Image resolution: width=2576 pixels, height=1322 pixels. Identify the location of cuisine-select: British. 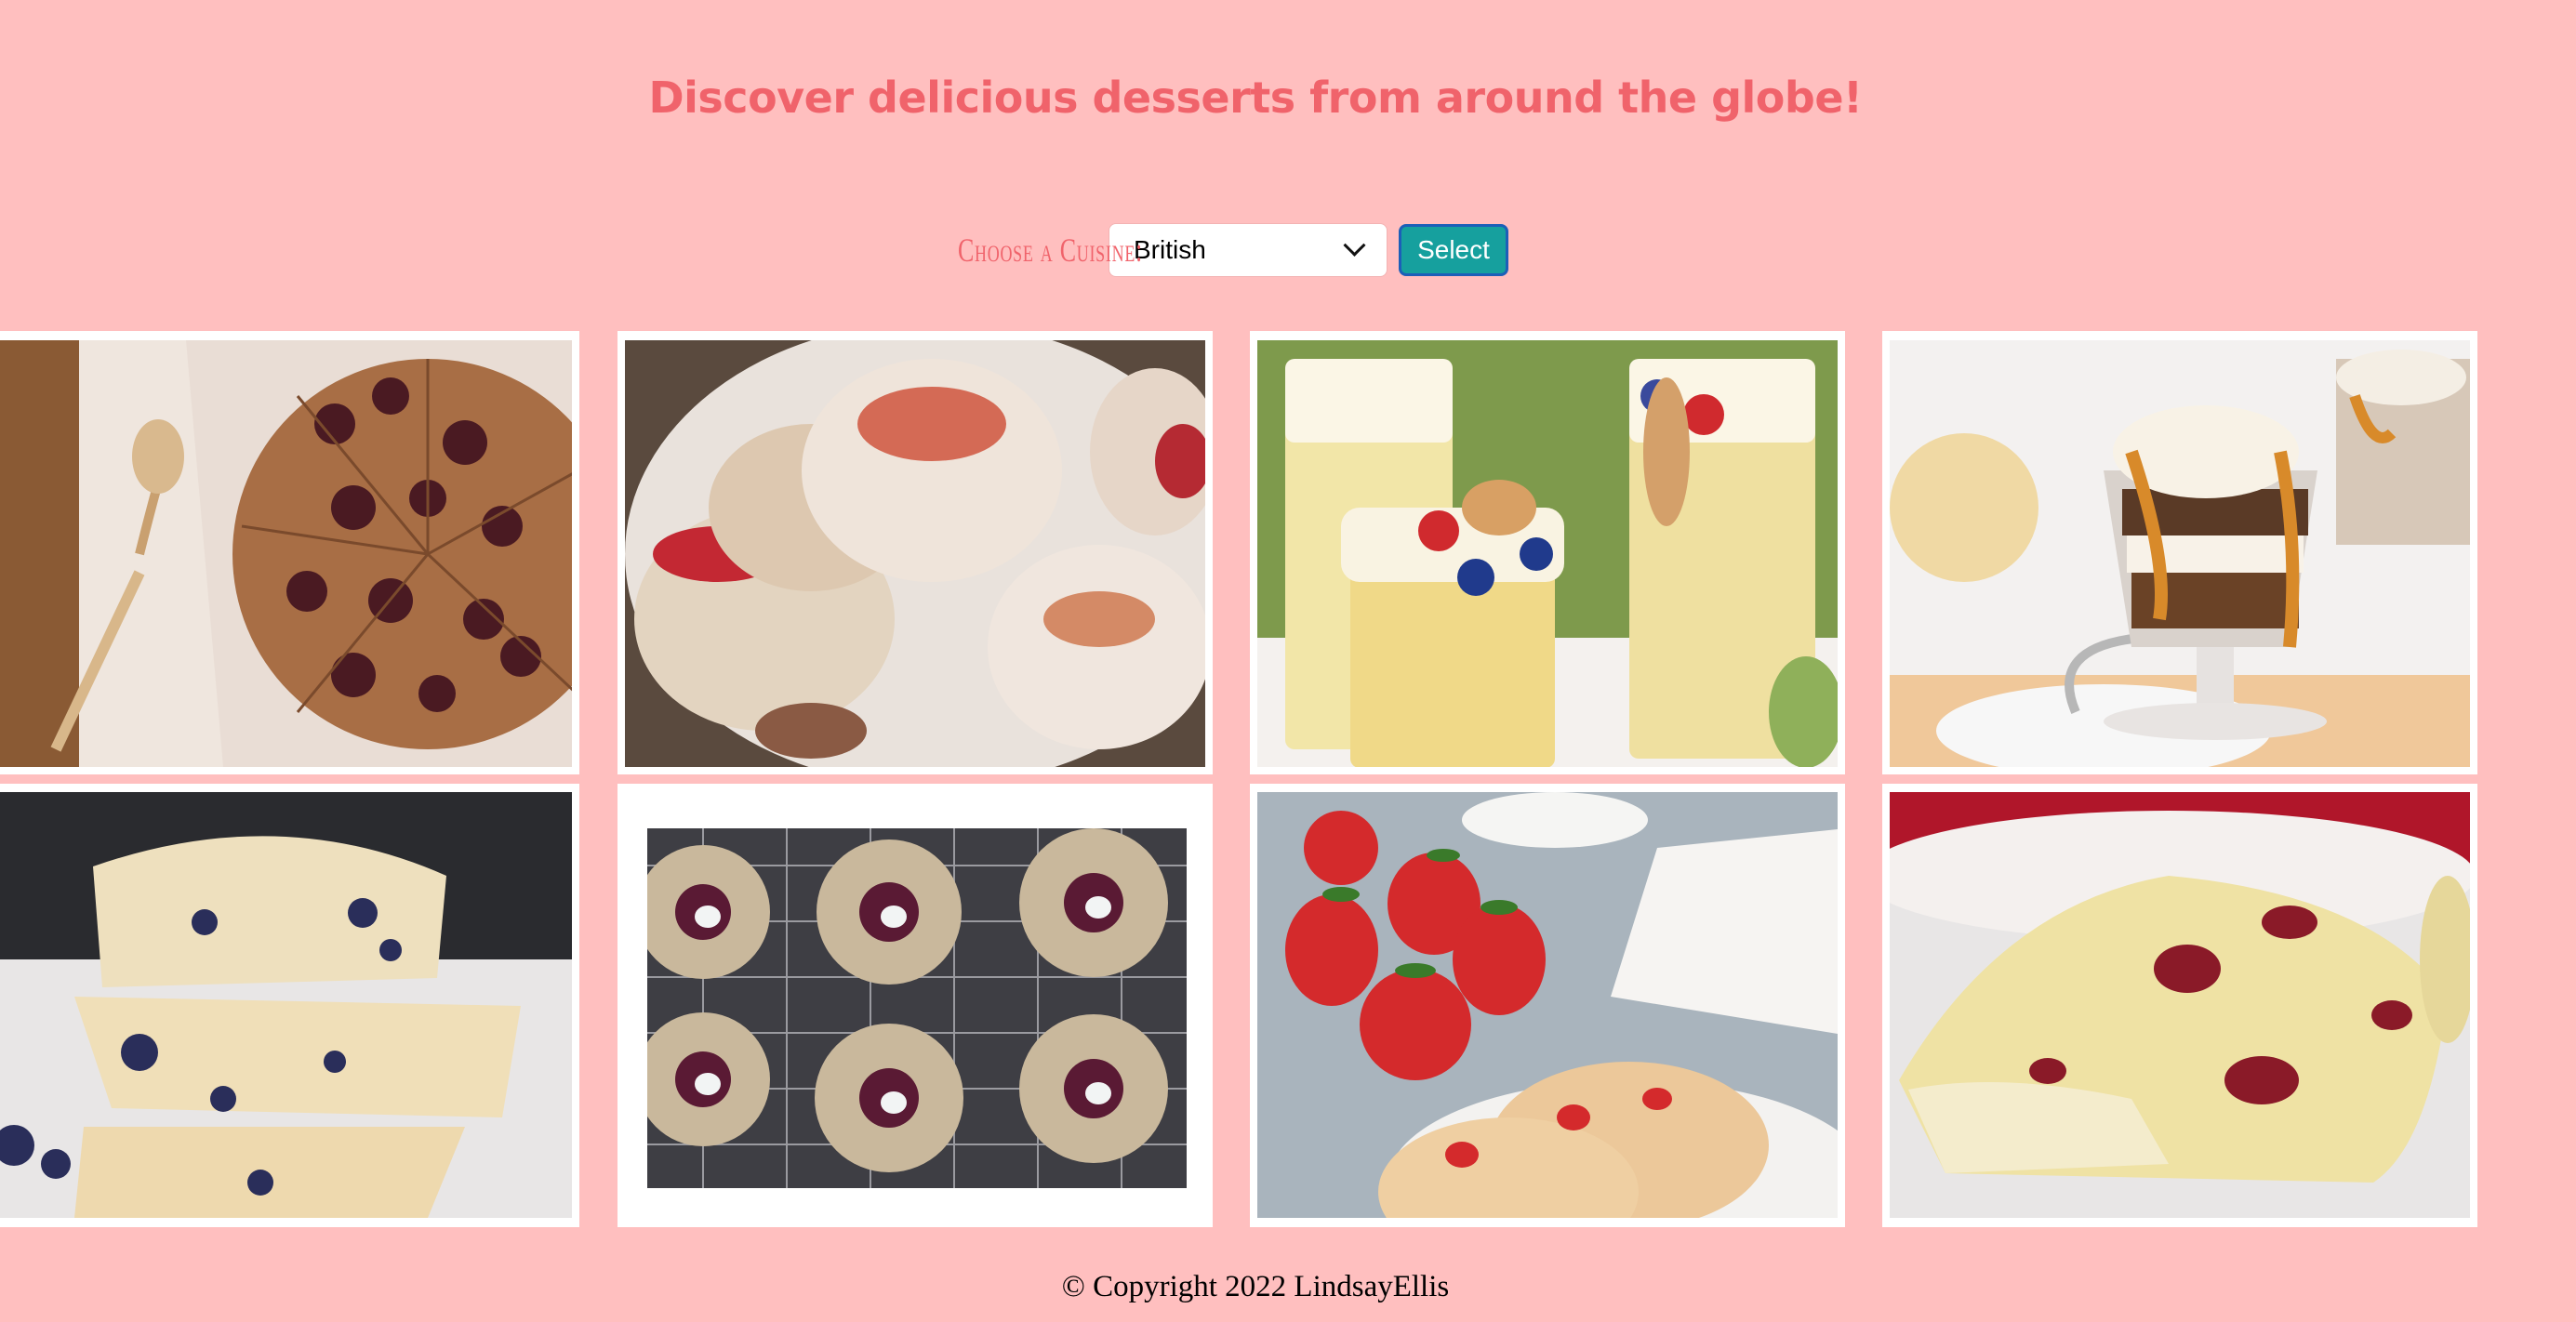
(1248, 250).